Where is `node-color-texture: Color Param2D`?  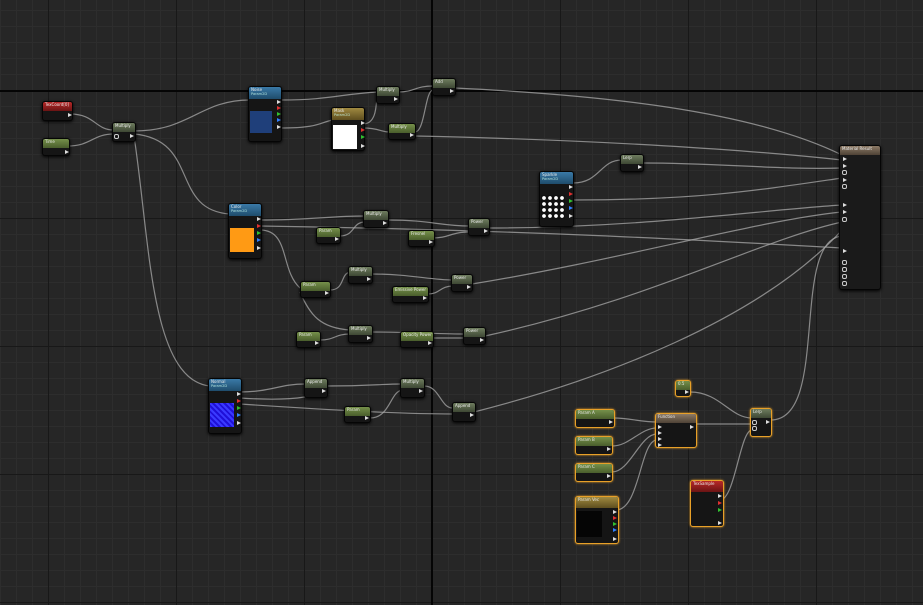 node-color-texture: Color Param2D is located at coordinates (245, 231).